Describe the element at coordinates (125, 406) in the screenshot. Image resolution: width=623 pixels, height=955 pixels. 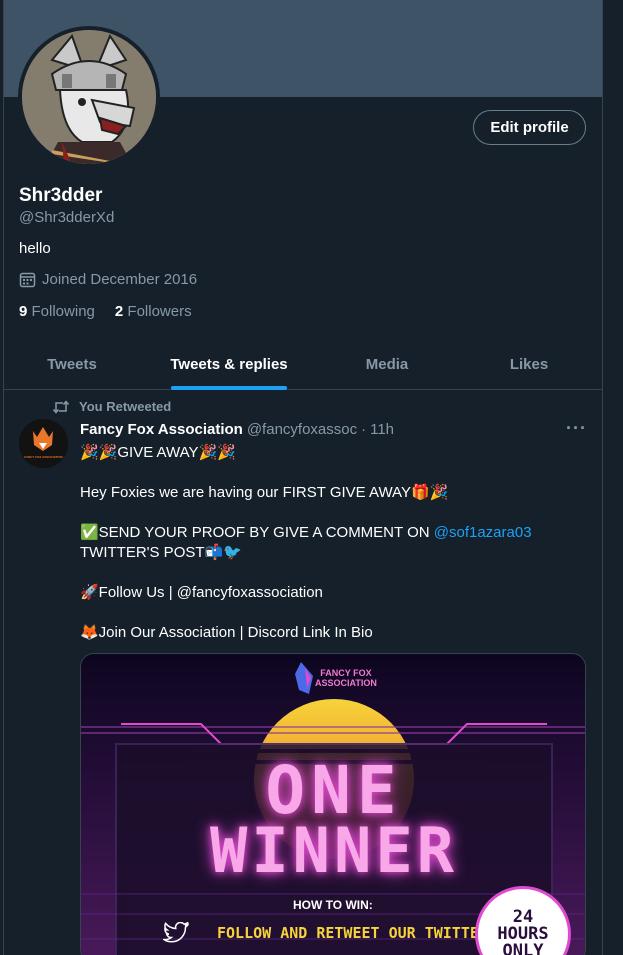
I see `retweet-label: You Retweeted` at that location.